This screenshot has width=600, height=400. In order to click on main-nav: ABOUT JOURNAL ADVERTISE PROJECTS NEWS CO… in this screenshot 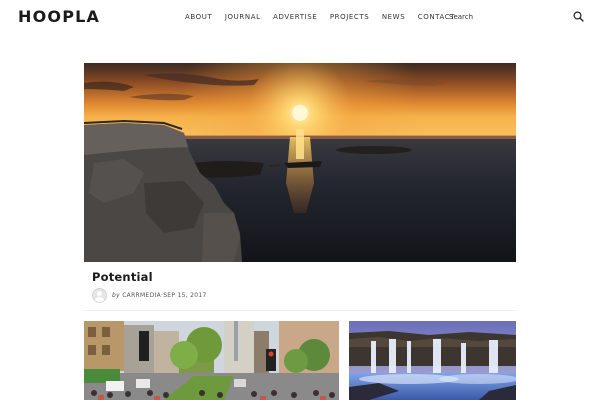, I will do `click(326, 17)`.